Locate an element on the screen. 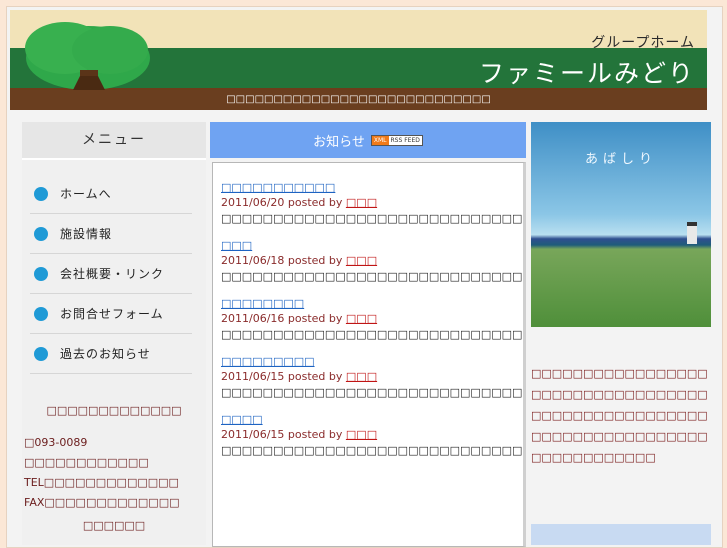 This screenshot has width=727, height=548. news-excerpt: □□□□□□□□□□□□□□□□□□□□□□□□□□□□□□□□□□□ is located at coordinates (372, 392).